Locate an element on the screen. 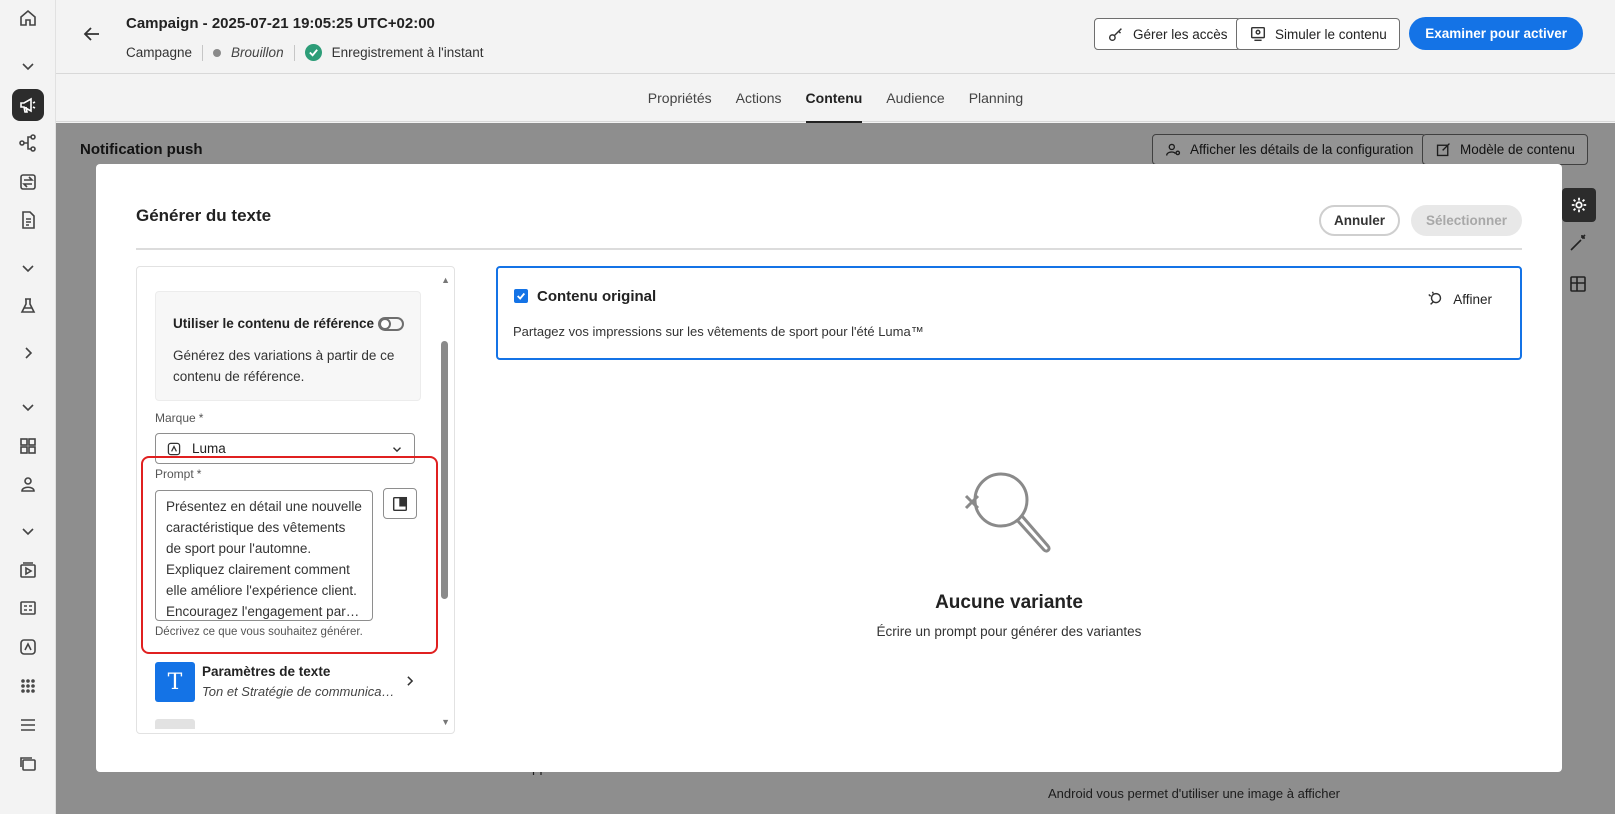 The width and height of the screenshot is (1615, 814). home-icon is located at coordinates (28, 18).